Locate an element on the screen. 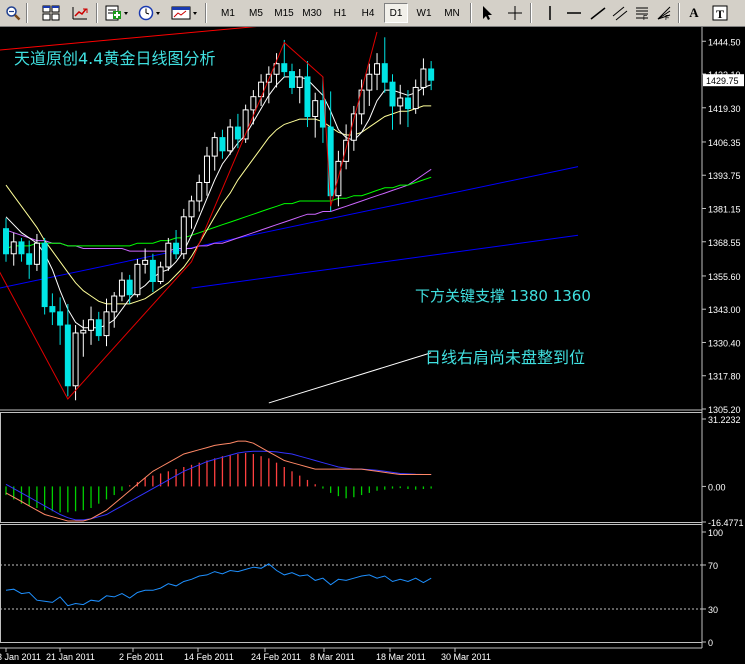 The width and height of the screenshot is (745, 664). text-icon: A is located at coordinates (694, 13).